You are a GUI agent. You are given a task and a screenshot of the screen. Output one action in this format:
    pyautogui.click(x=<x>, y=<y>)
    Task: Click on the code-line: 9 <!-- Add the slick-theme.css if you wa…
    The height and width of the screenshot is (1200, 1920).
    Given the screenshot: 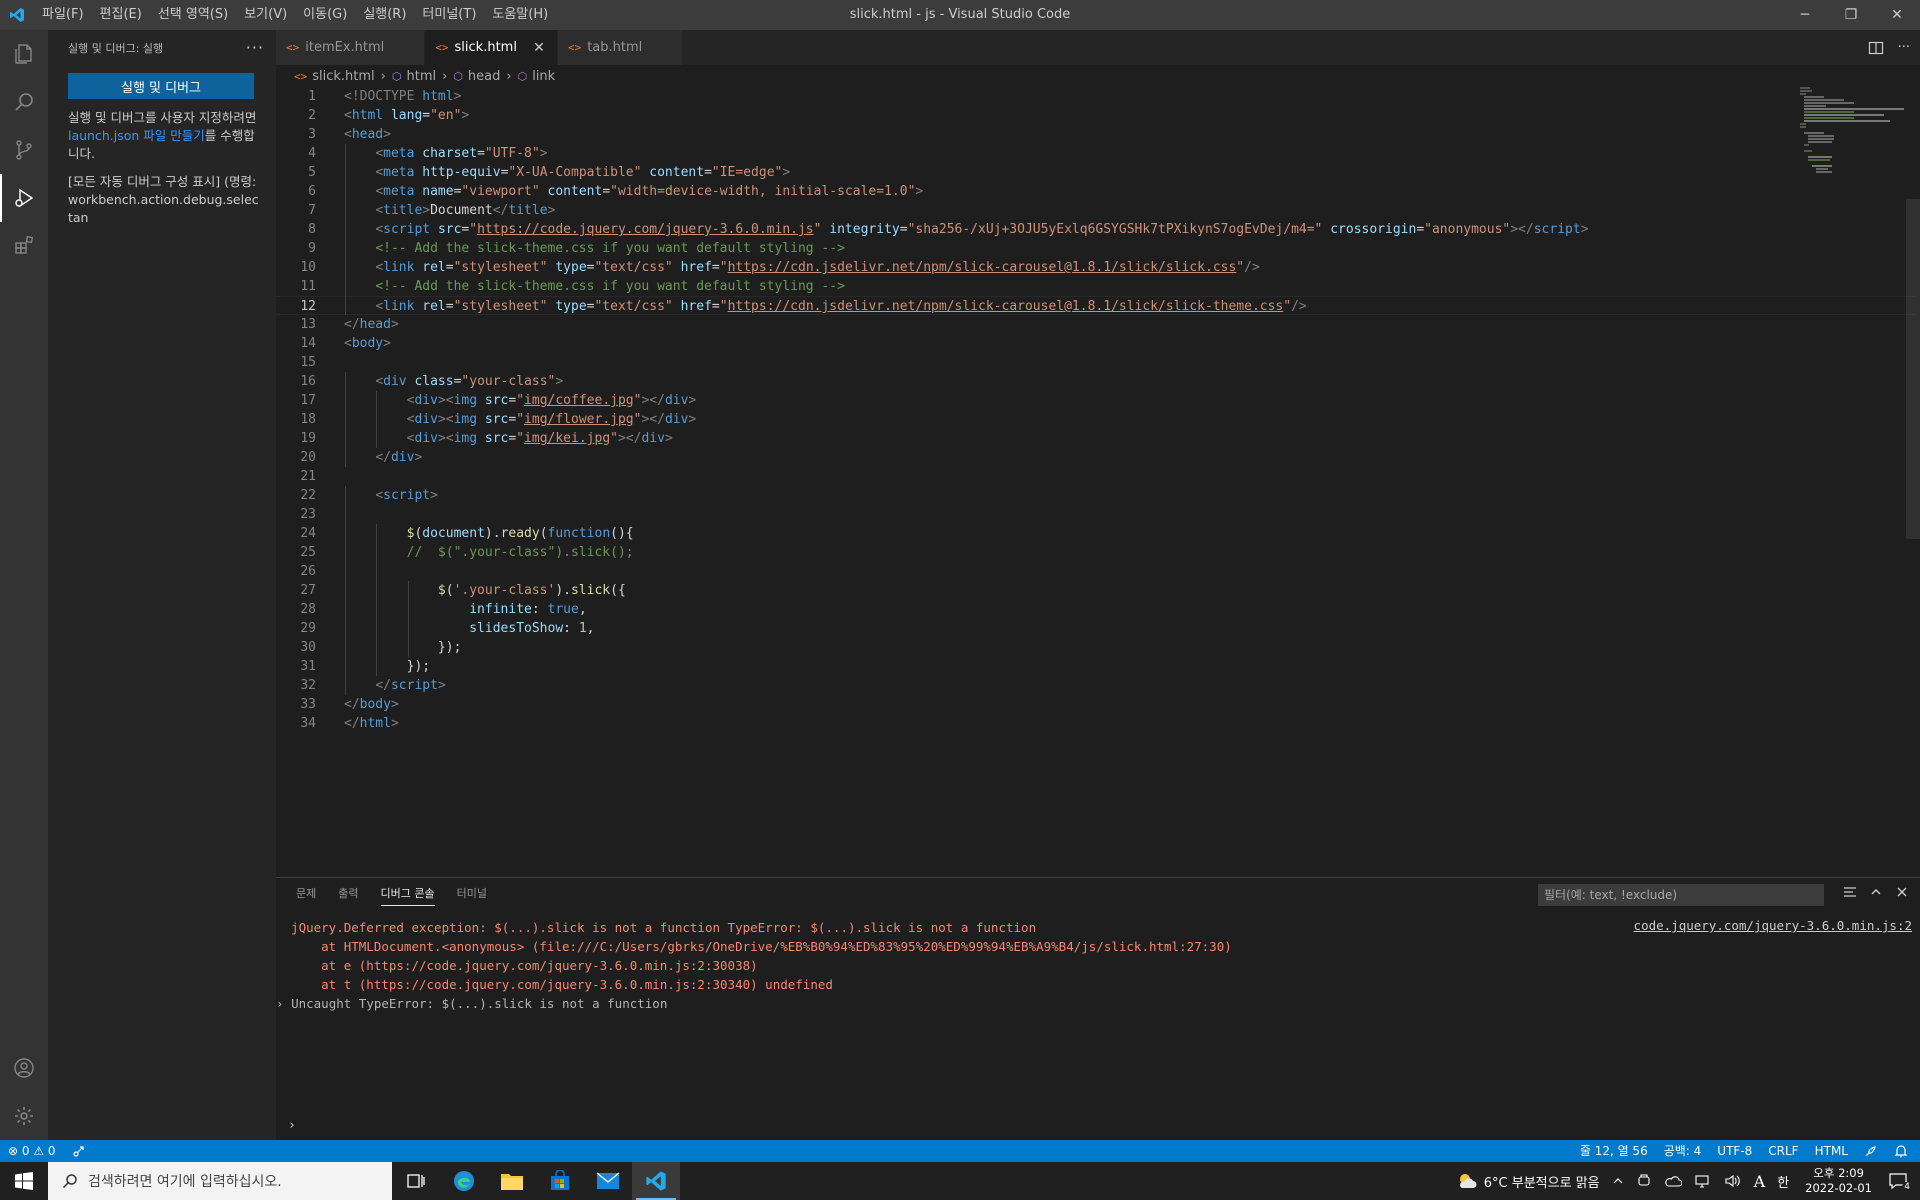 What is the action you would take?
    pyautogui.click(x=1096, y=248)
    